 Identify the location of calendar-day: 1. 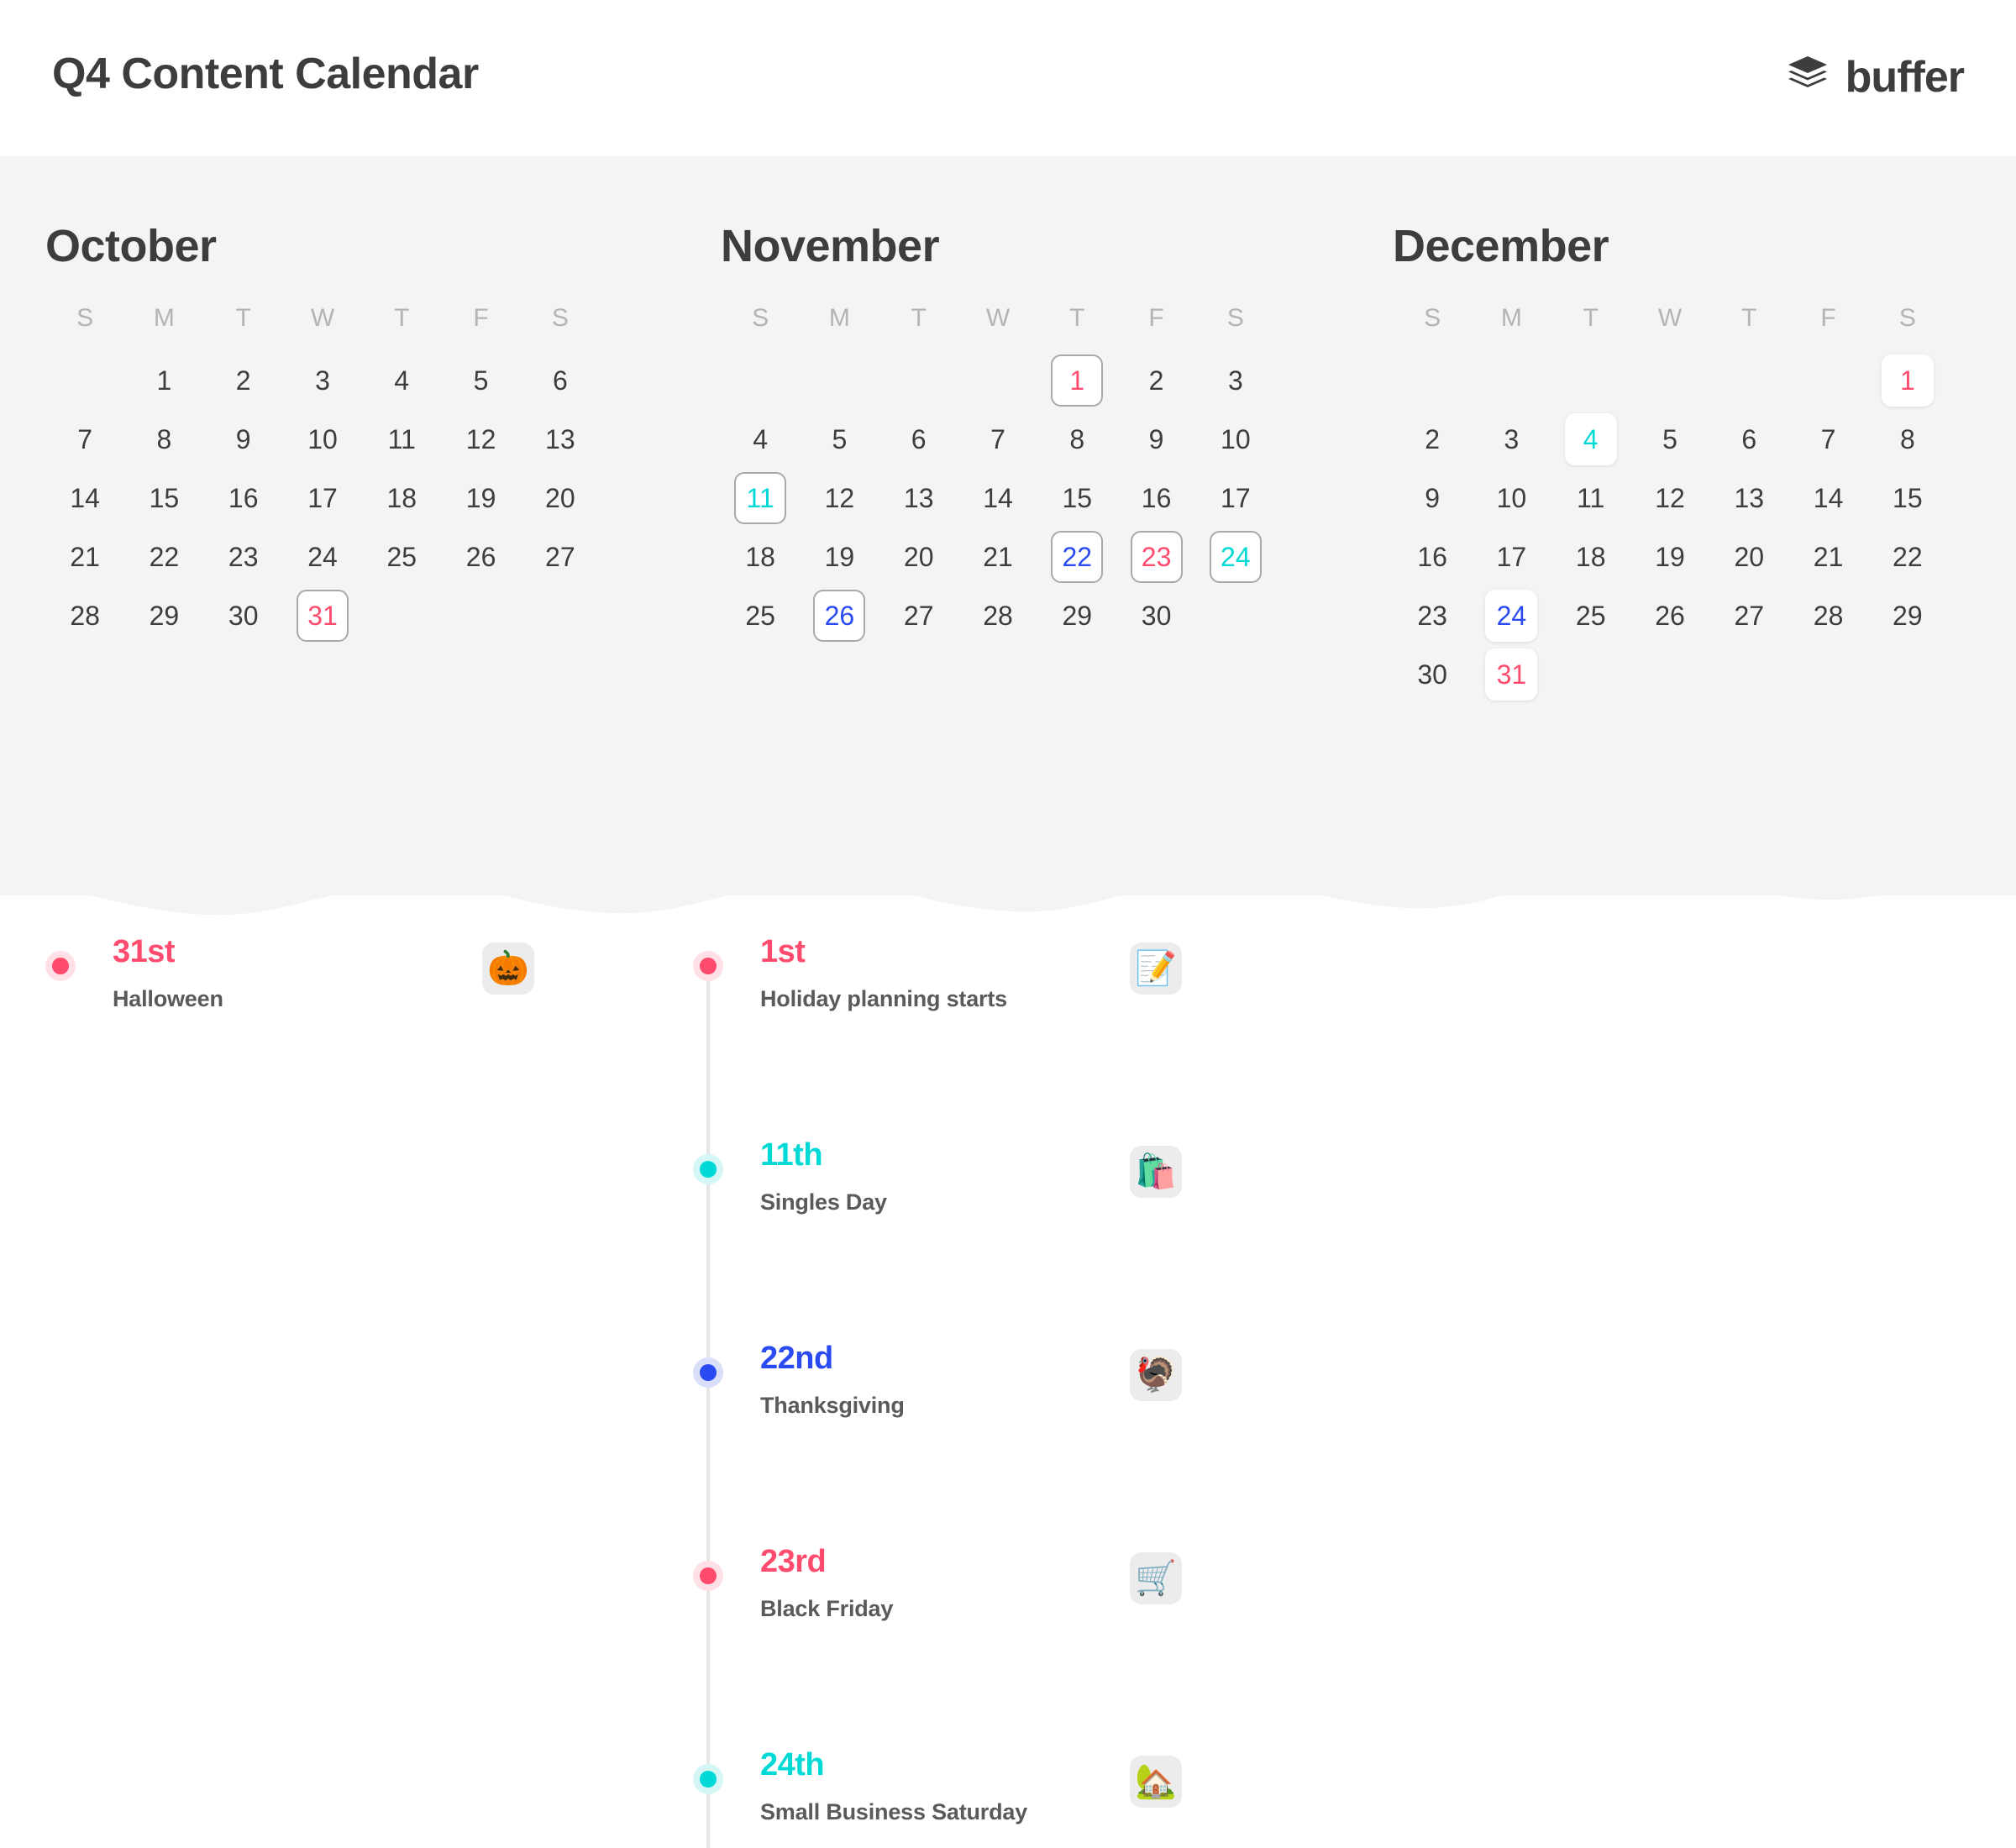
(163, 380).